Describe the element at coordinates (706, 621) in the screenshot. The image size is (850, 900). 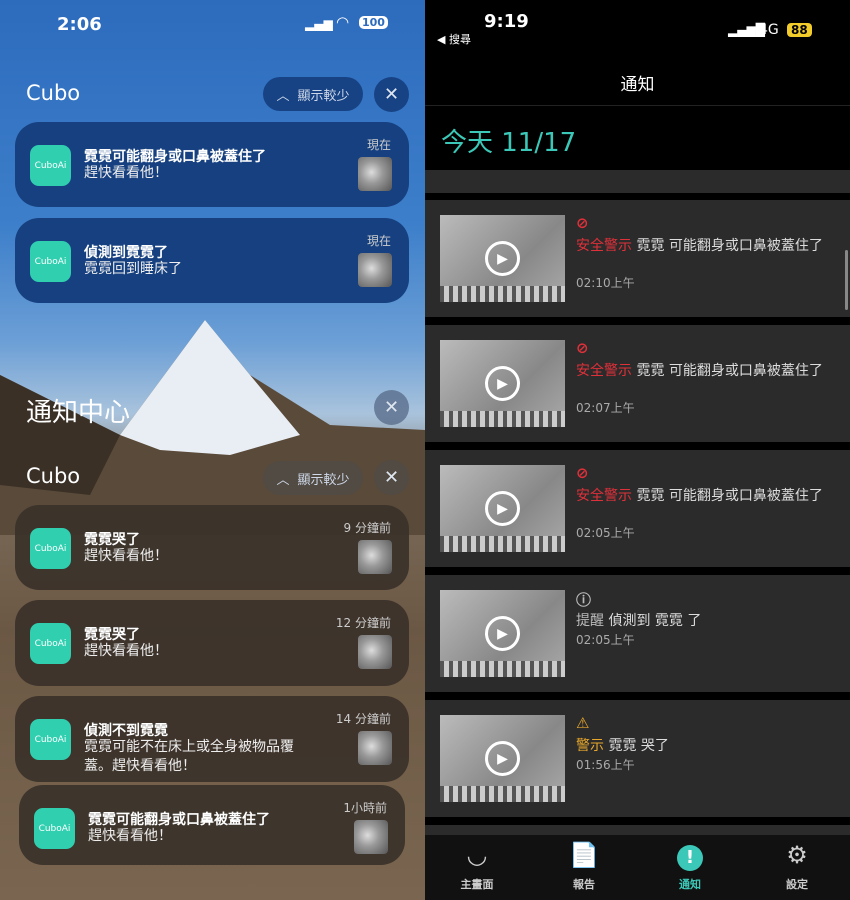
I see `notification-text: 提醒 偵測到 霓霓 了` at that location.